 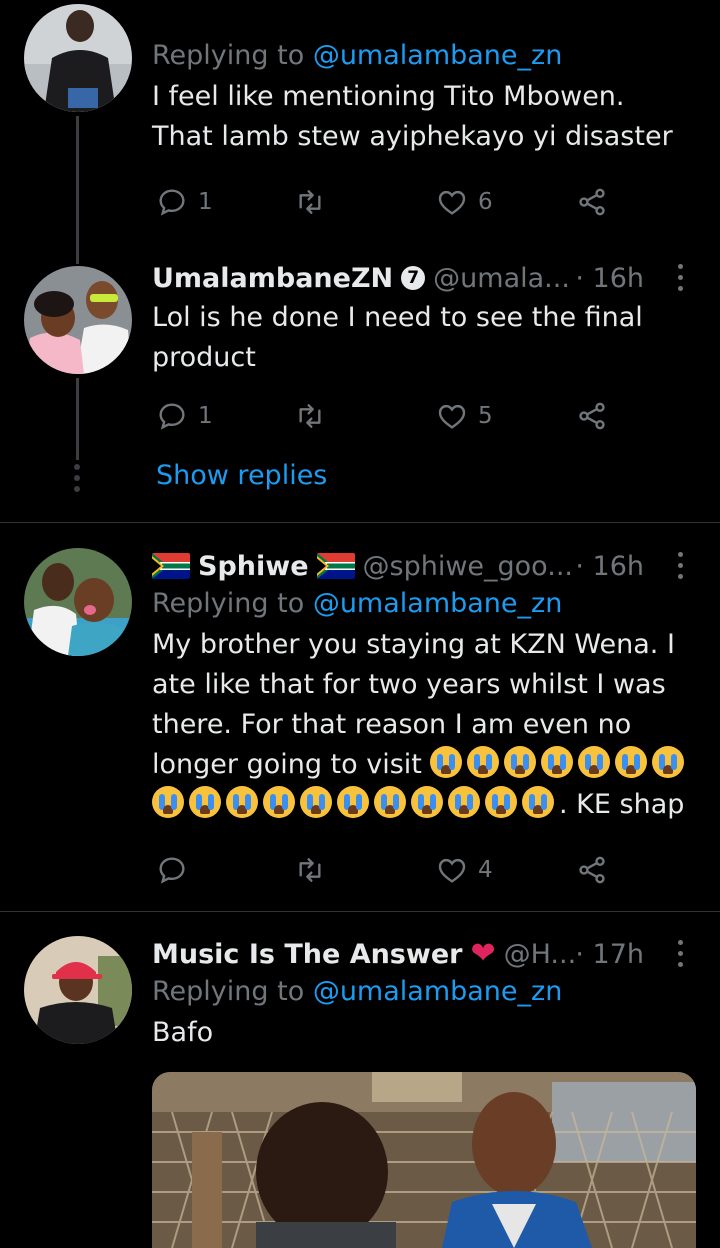 What do you see at coordinates (253, 566) in the screenshot?
I see `display-name: Sphiwe` at bounding box center [253, 566].